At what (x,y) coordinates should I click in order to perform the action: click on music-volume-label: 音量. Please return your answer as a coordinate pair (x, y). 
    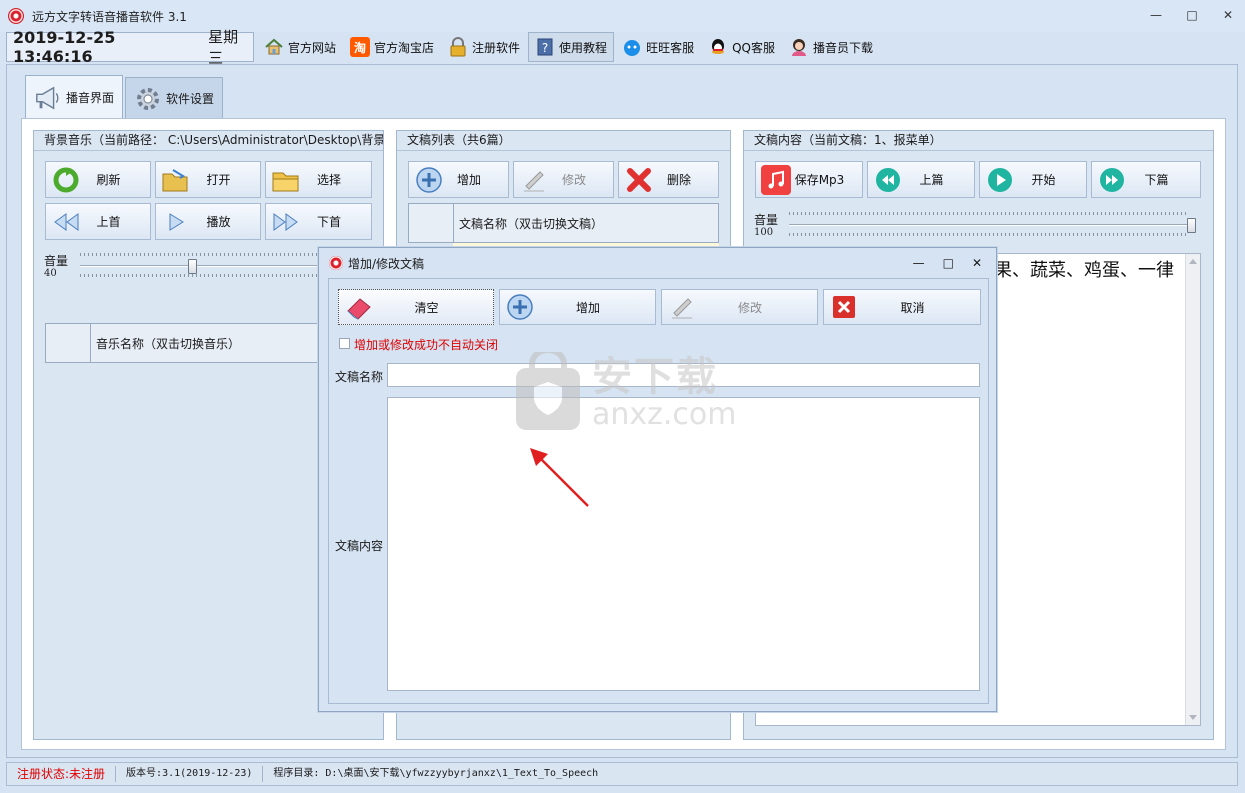
    Looking at the image, I should click on (56, 261).